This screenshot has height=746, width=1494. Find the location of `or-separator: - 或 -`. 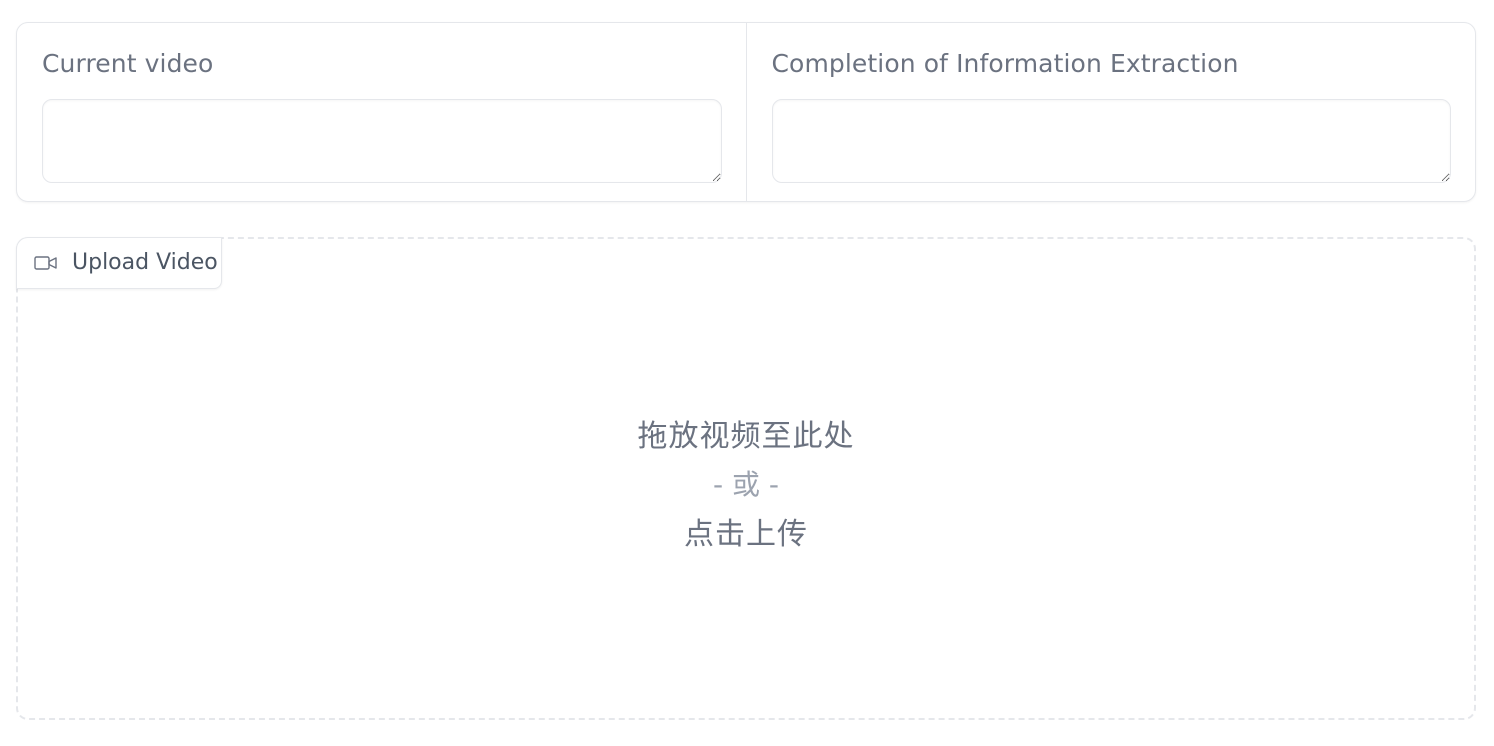

or-separator: - 或 - is located at coordinates (745, 484).